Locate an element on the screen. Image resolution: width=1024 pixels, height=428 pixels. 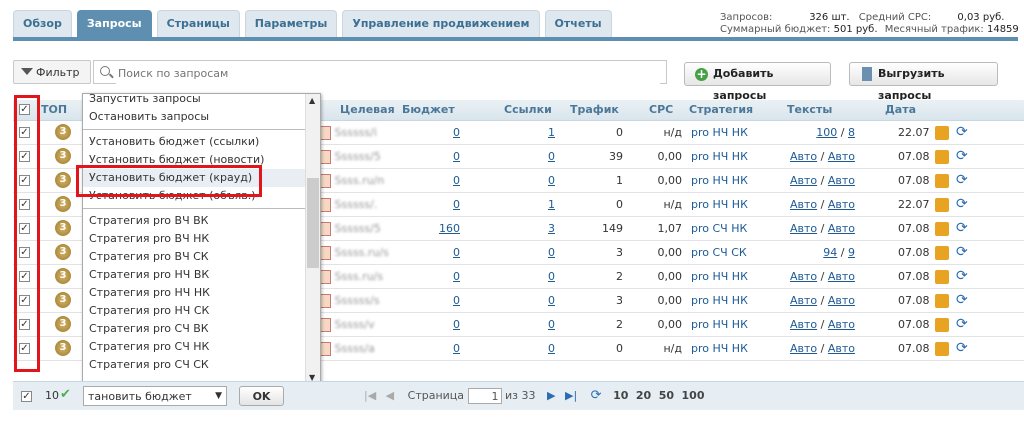
dropdown-item: Стратегия pro ВЧ НК is located at coordinates (149, 239).